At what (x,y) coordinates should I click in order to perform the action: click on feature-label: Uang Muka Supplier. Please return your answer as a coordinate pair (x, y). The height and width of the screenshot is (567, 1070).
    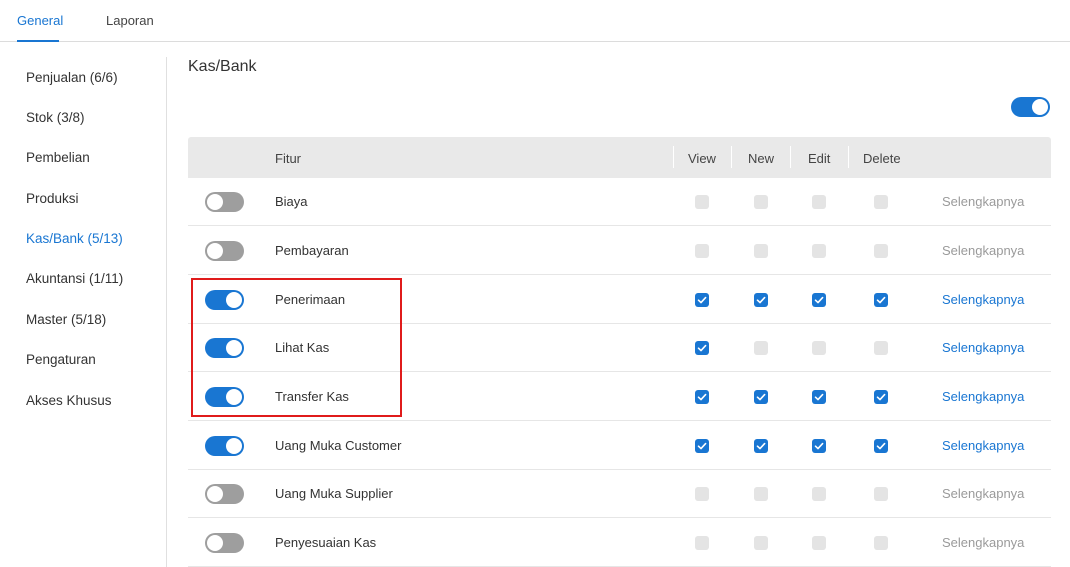
    Looking at the image, I should click on (334, 493).